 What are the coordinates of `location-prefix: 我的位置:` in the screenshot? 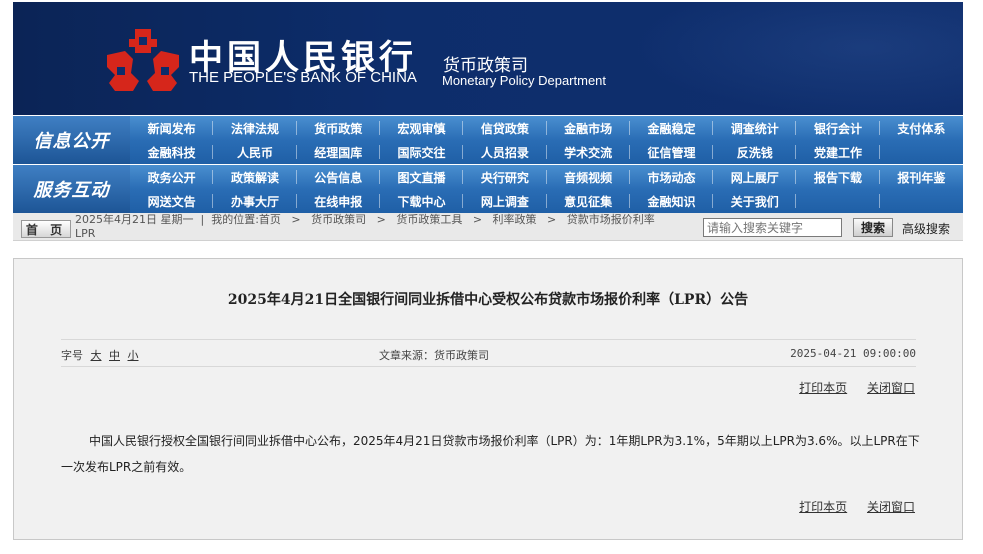 It's located at (235, 219).